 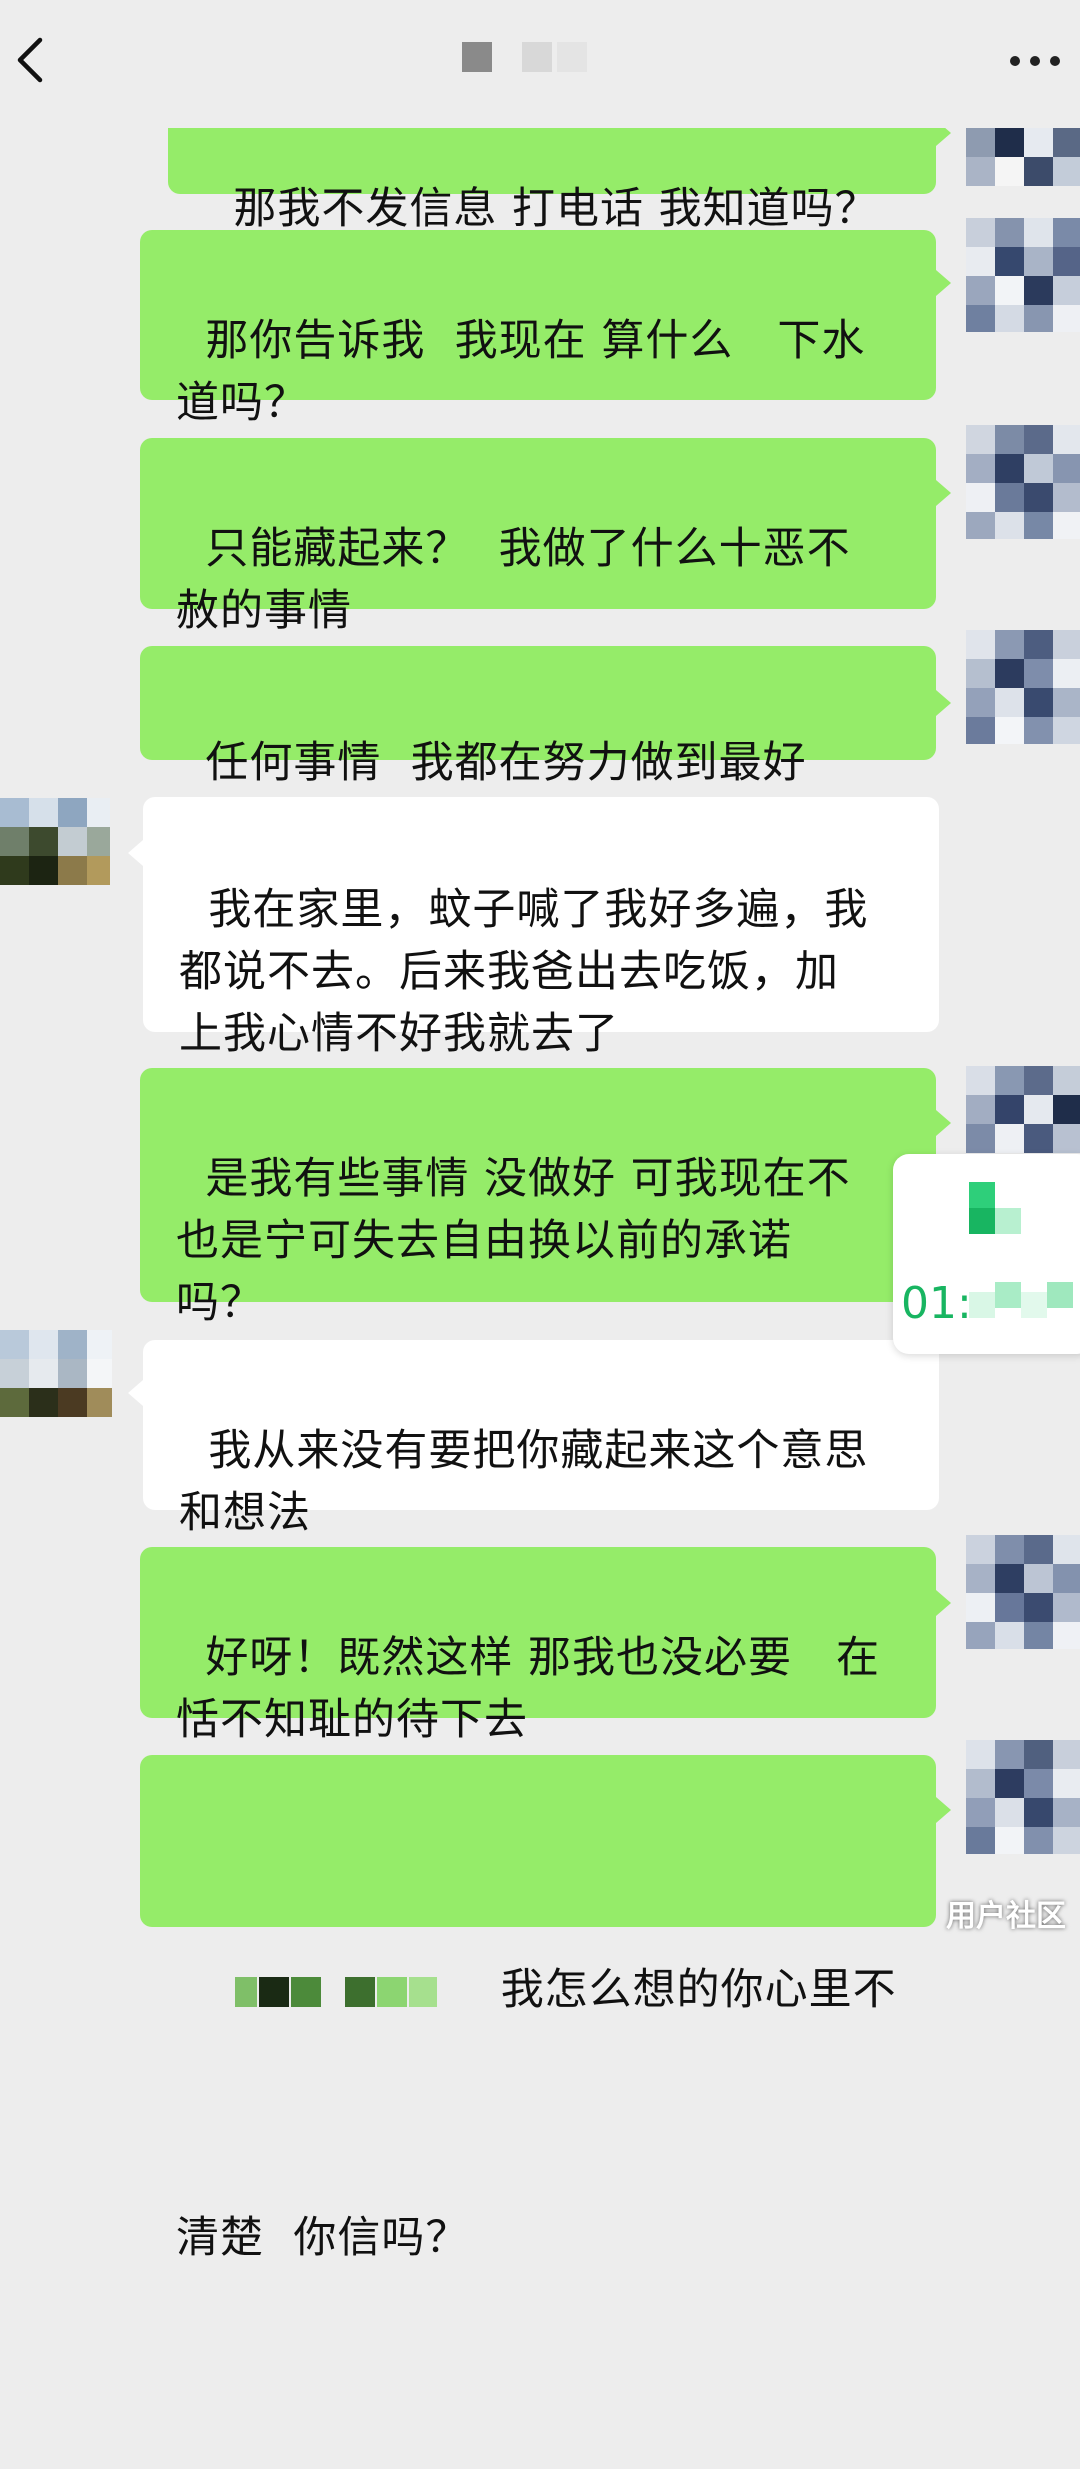 What do you see at coordinates (1024, 1250) in the screenshot?
I see `floating-card-redacted` at bounding box center [1024, 1250].